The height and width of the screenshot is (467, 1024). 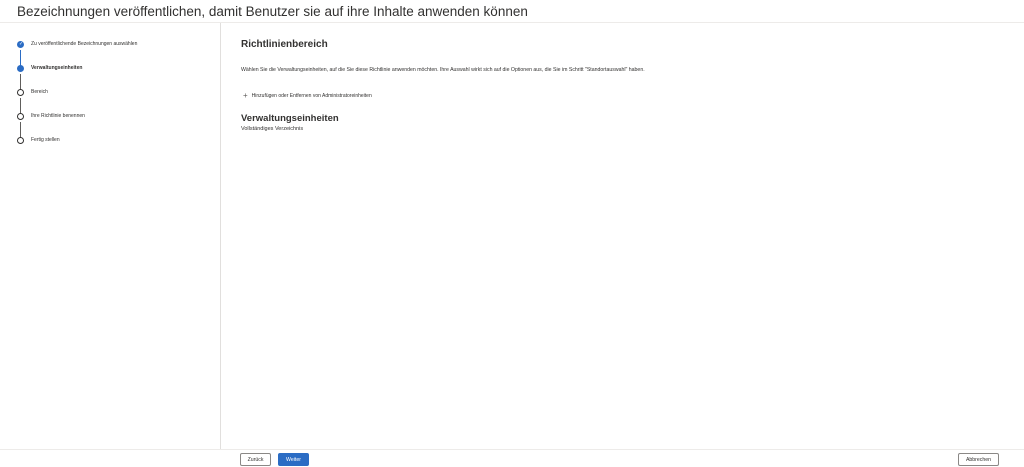 I want to click on wizard-step-finish: Fertig stellen, so click(x=38, y=140).